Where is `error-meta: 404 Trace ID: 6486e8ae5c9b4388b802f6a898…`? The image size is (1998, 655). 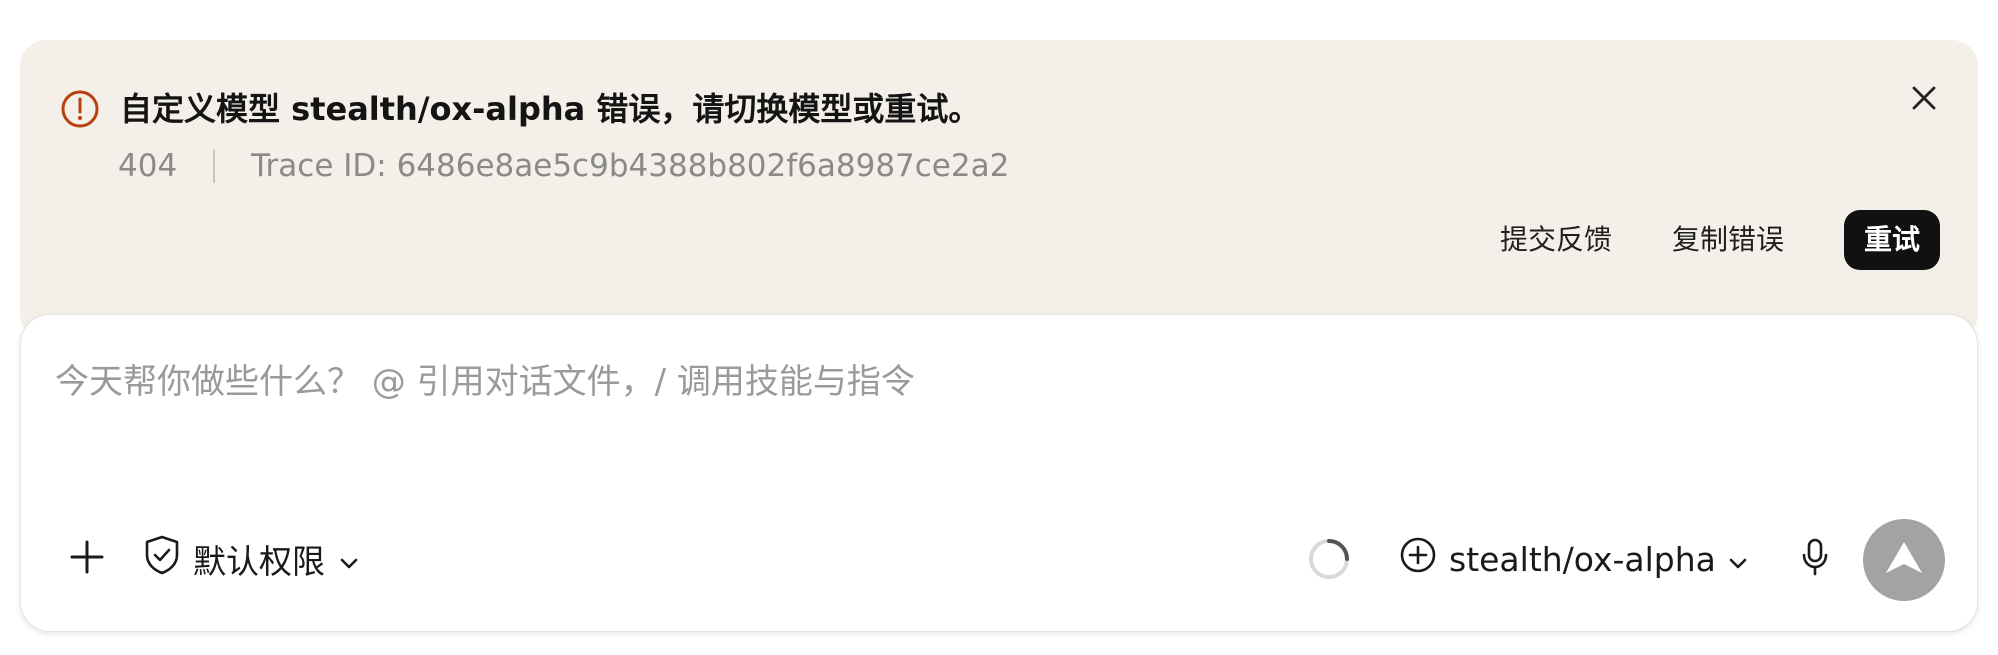 error-meta: 404 Trace ID: 6486e8ae5c9b4388b802f6a898… is located at coordinates (563, 166).